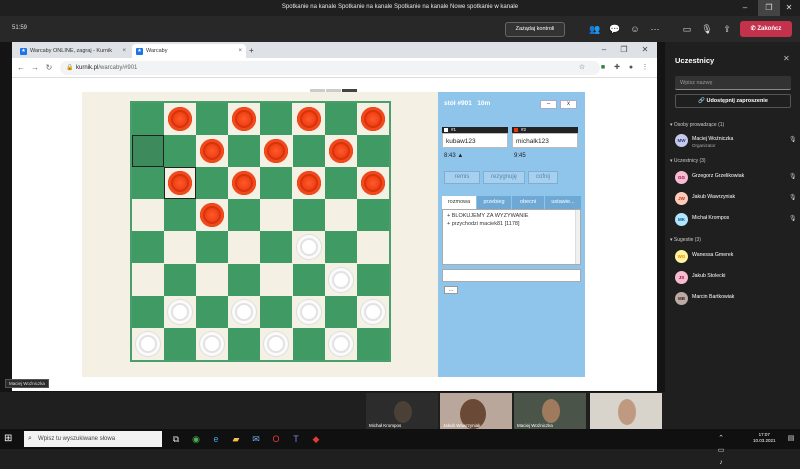 Image resolution: width=800 pixels, height=469 pixels. Describe the element at coordinates (528, 202) in the screenshot. I see `tab-present: obecni` at that location.